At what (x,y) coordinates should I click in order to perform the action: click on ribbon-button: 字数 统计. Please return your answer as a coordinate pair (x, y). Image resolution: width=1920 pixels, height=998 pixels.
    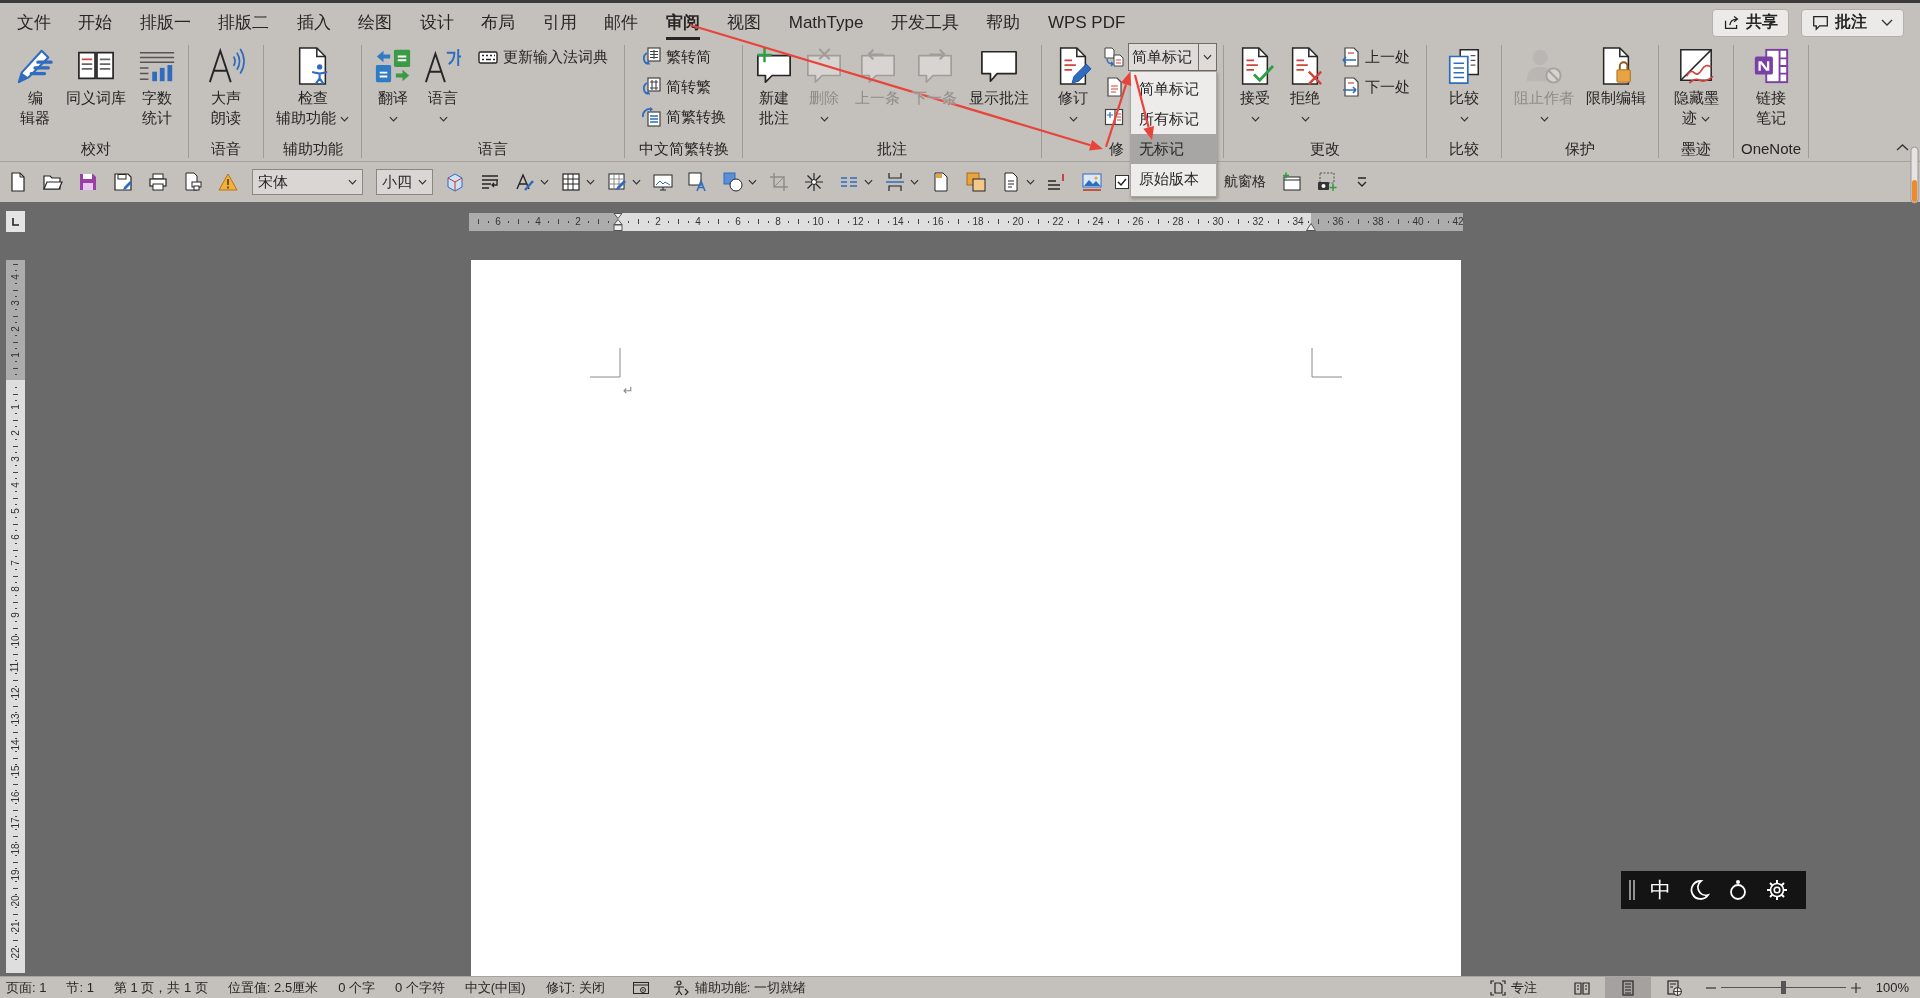
    Looking at the image, I should click on (157, 86).